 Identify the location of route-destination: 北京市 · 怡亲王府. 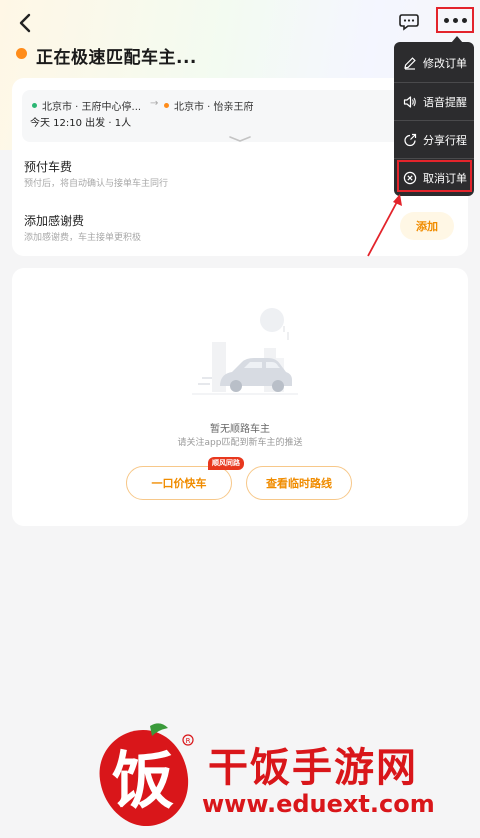
(209, 105).